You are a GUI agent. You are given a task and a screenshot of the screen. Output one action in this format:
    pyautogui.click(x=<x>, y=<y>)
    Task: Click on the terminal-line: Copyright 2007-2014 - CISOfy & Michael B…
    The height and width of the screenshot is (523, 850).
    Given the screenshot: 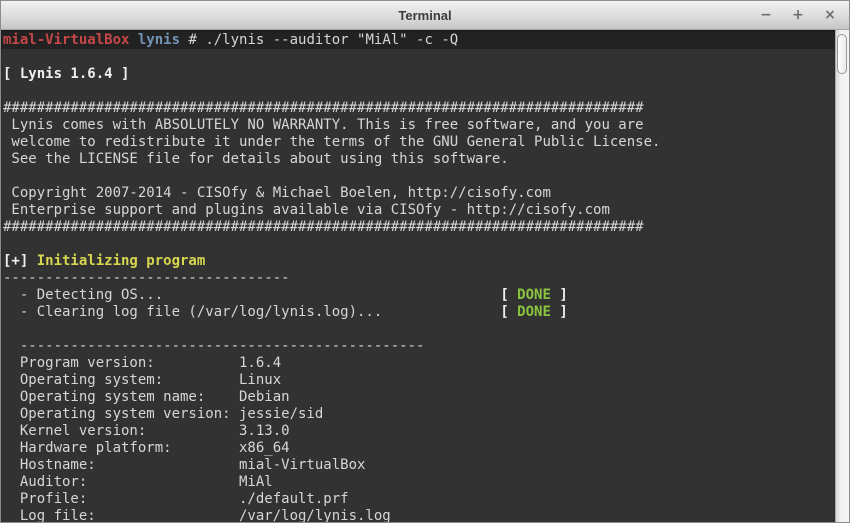 What is the action you would take?
    pyautogui.click(x=419, y=193)
    